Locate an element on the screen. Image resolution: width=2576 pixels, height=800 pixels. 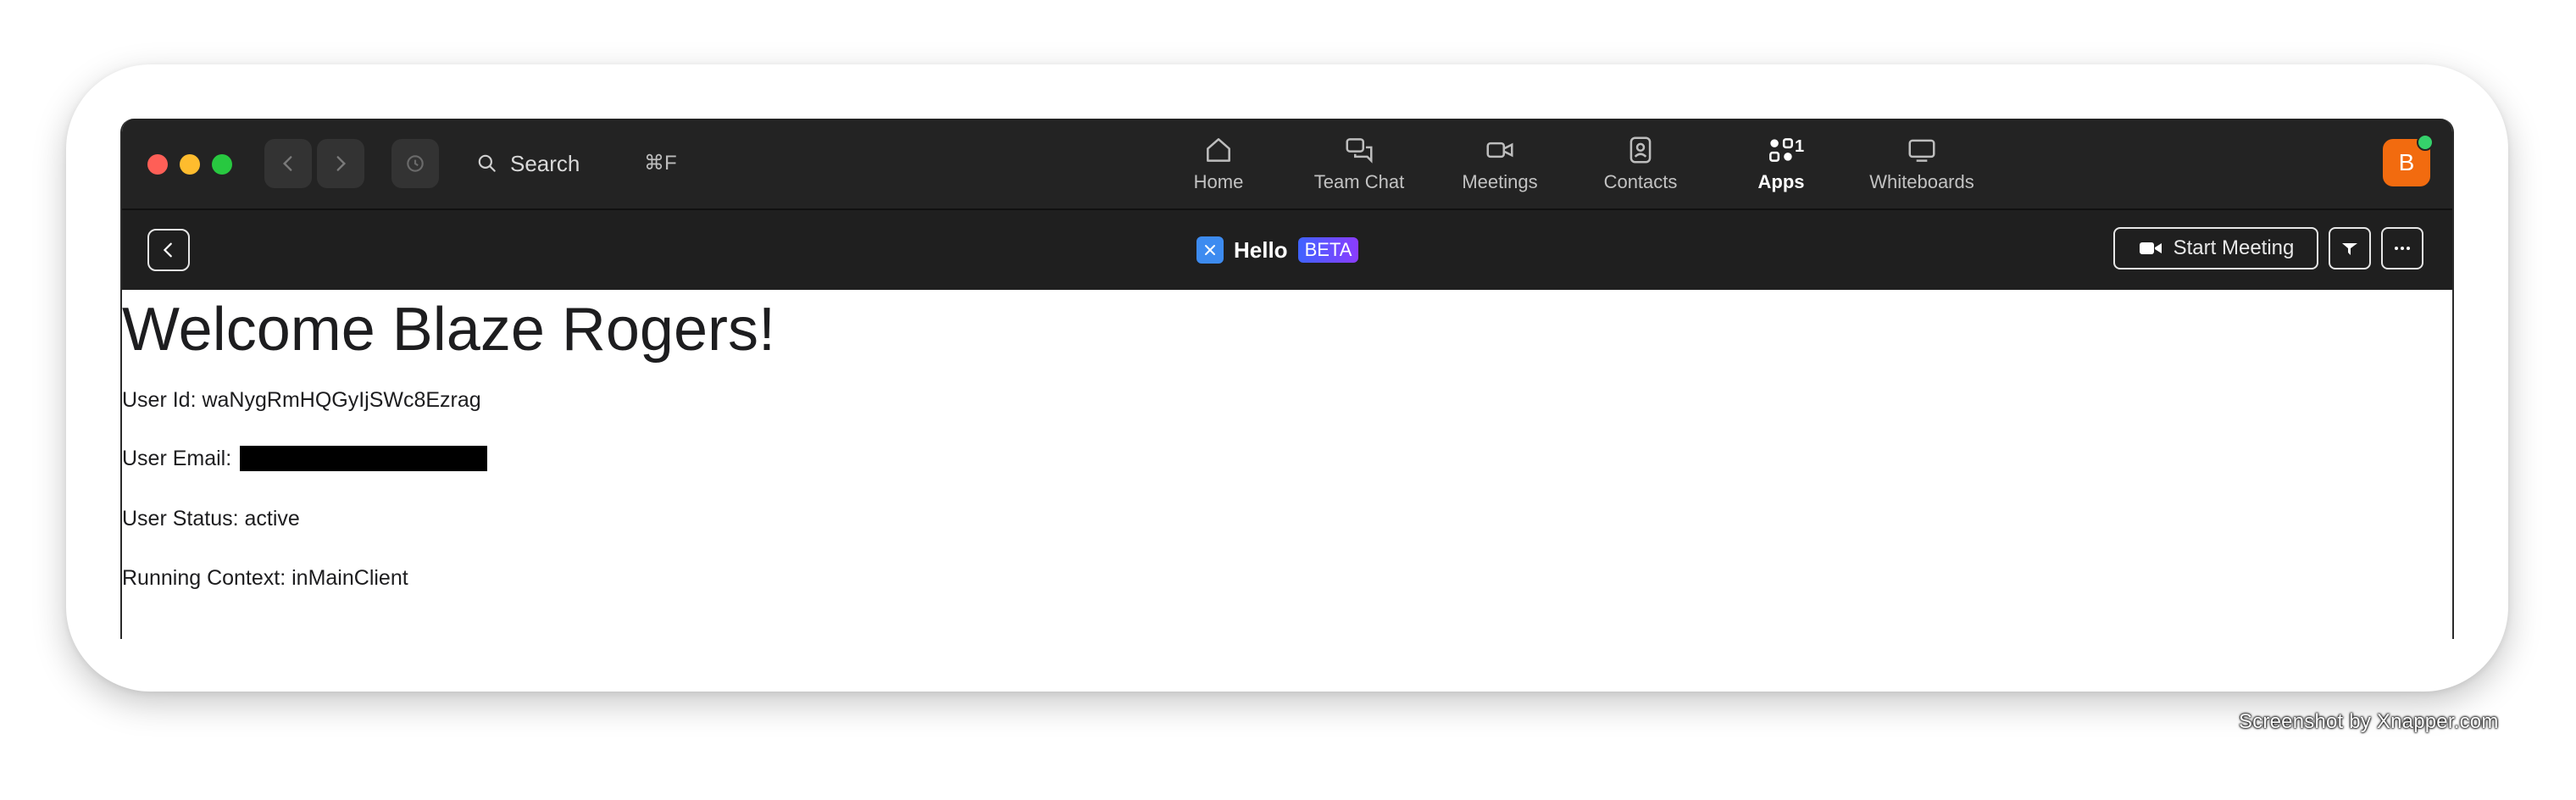
app-header: Hello BETA Start Meeting is located at coordinates (1287, 250).